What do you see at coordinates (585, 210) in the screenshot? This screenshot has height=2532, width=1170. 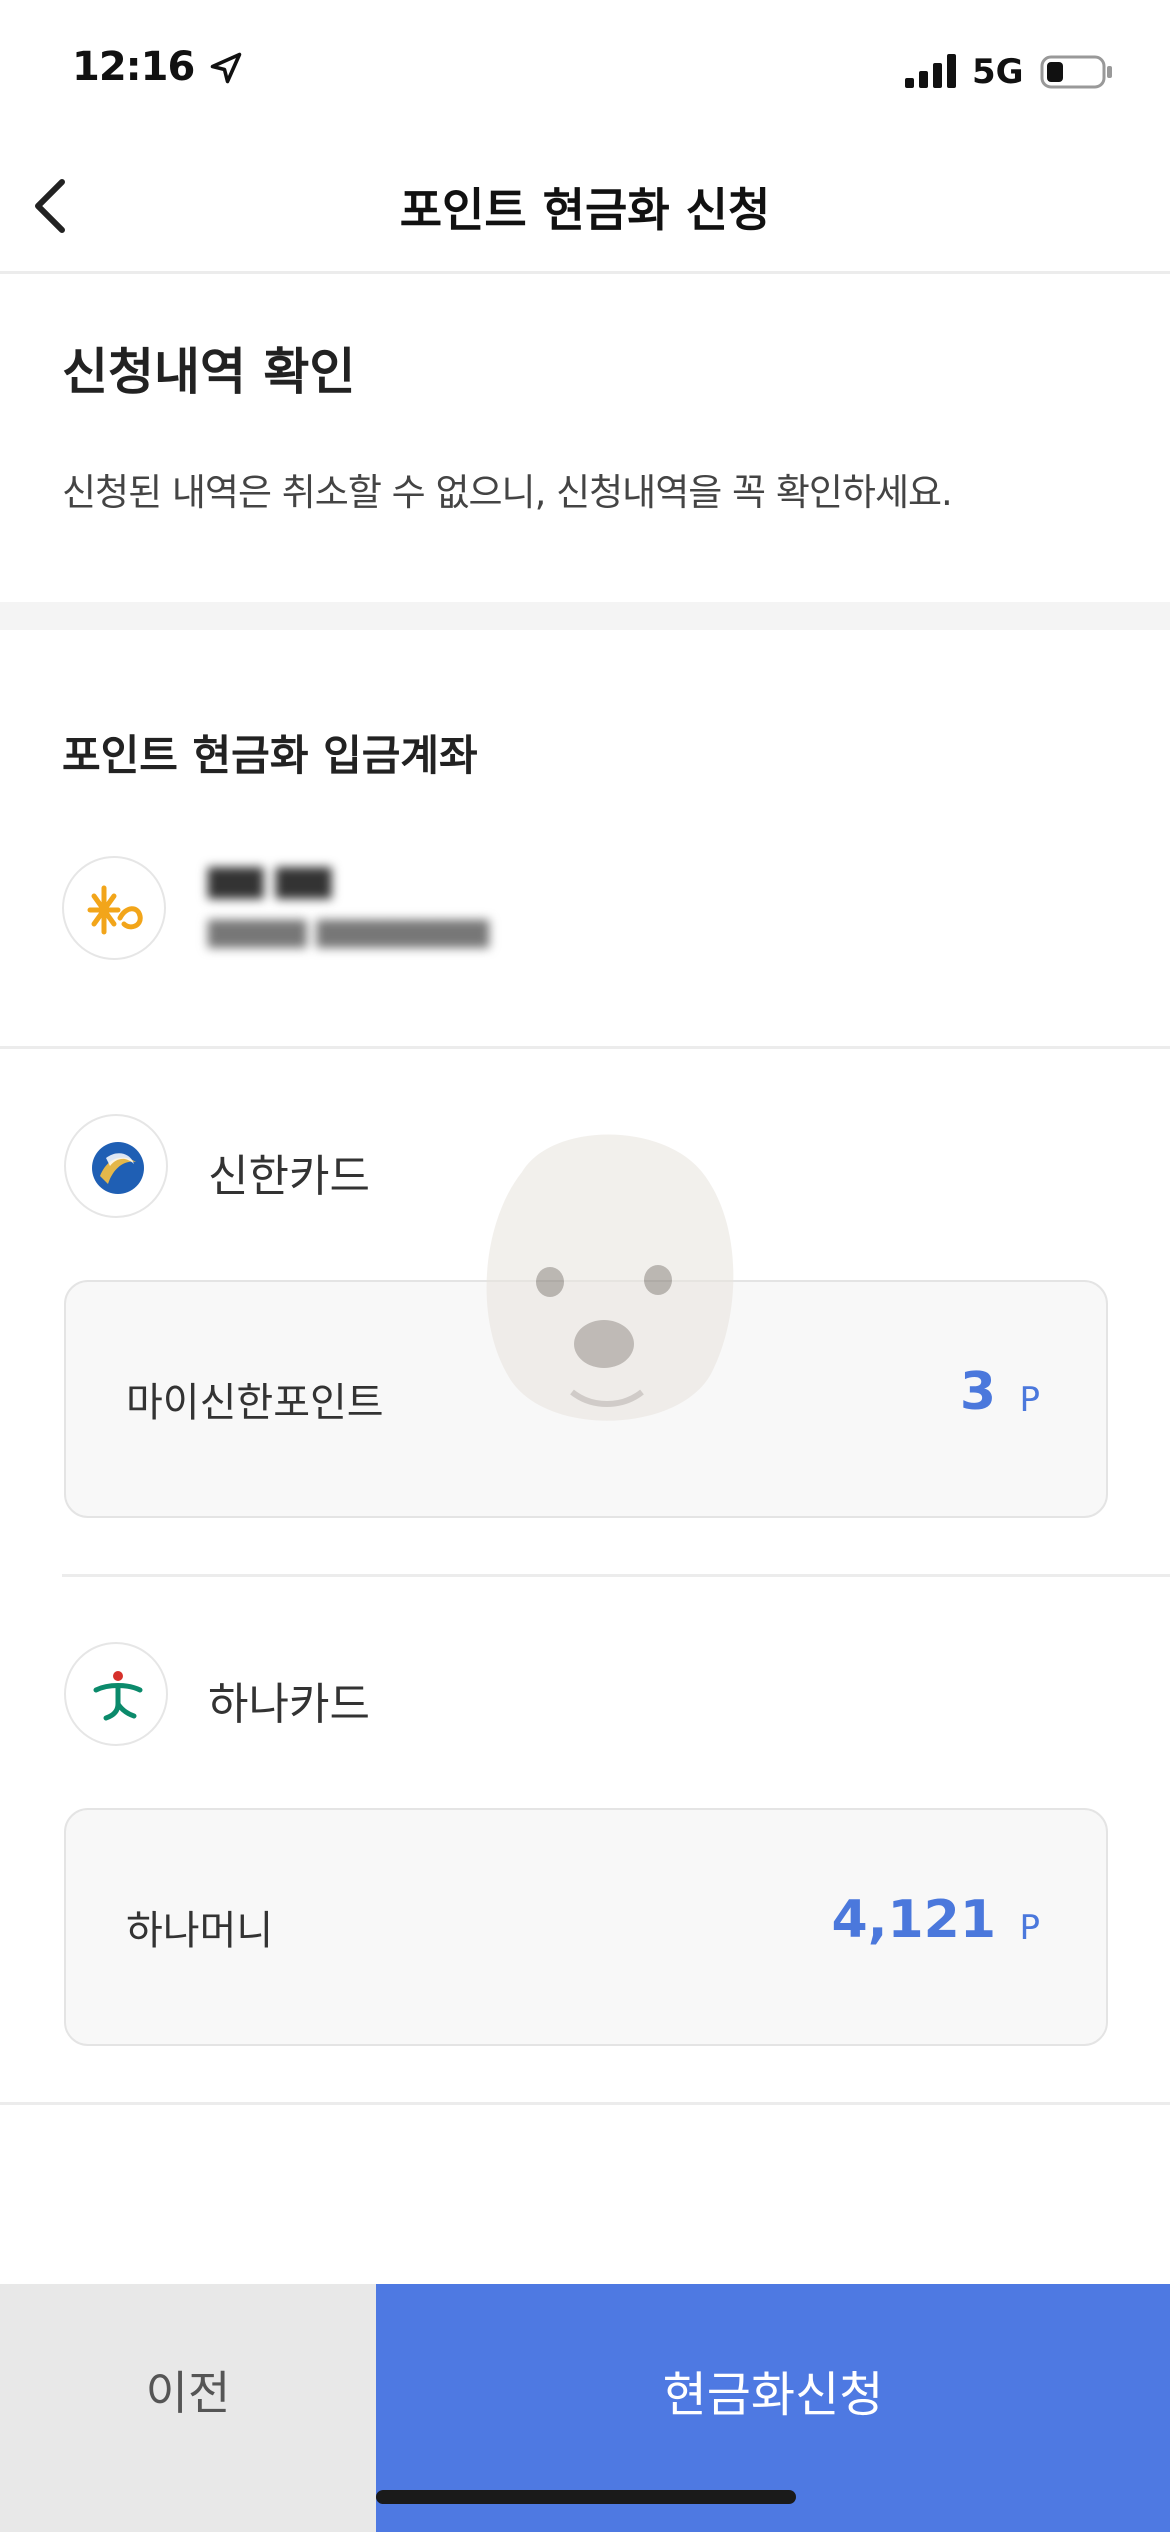 I see `page-title: 포인트 현금화 신청` at bounding box center [585, 210].